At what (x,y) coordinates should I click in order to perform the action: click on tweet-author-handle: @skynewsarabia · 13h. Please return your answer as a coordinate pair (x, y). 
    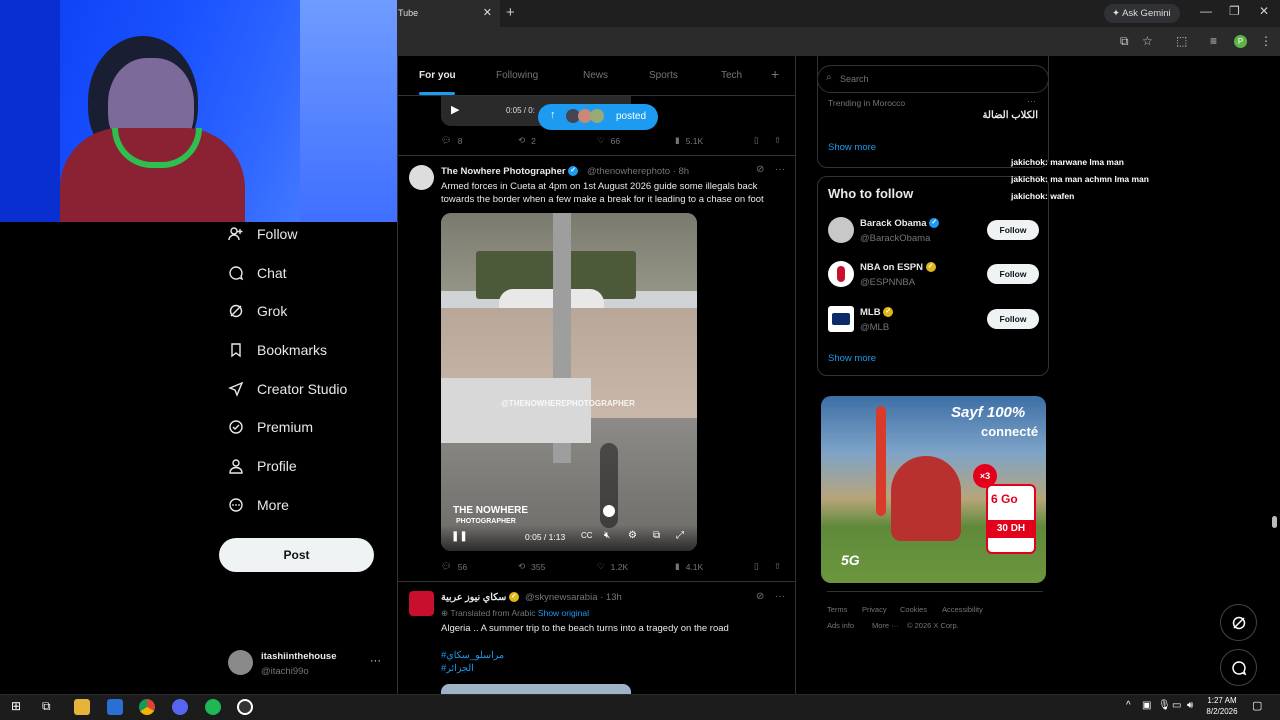
    Looking at the image, I should click on (573, 597).